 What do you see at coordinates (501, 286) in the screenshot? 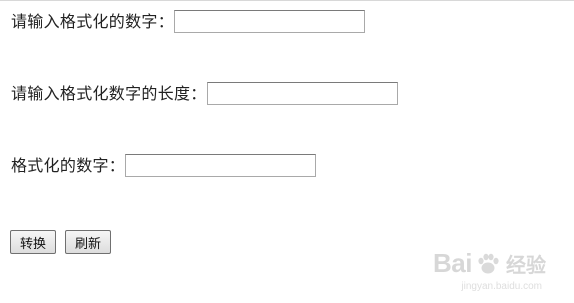
I see `watermark-url: jingyan.baidu.com` at bounding box center [501, 286].